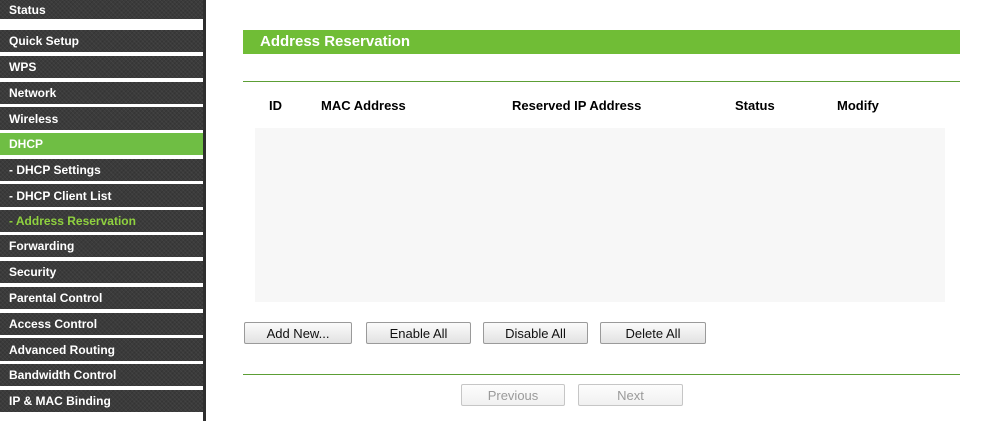  I want to click on top-divider, so click(601, 81).